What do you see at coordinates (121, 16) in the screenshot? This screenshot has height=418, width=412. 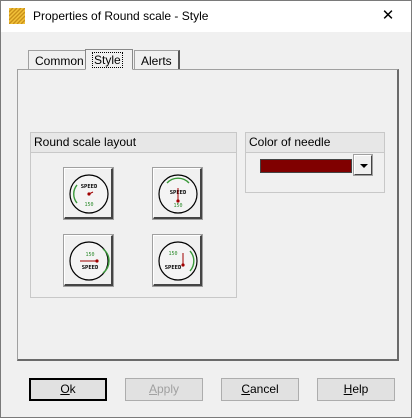 I see `window-title: Properties of Round scale - Style` at bounding box center [121, 16].